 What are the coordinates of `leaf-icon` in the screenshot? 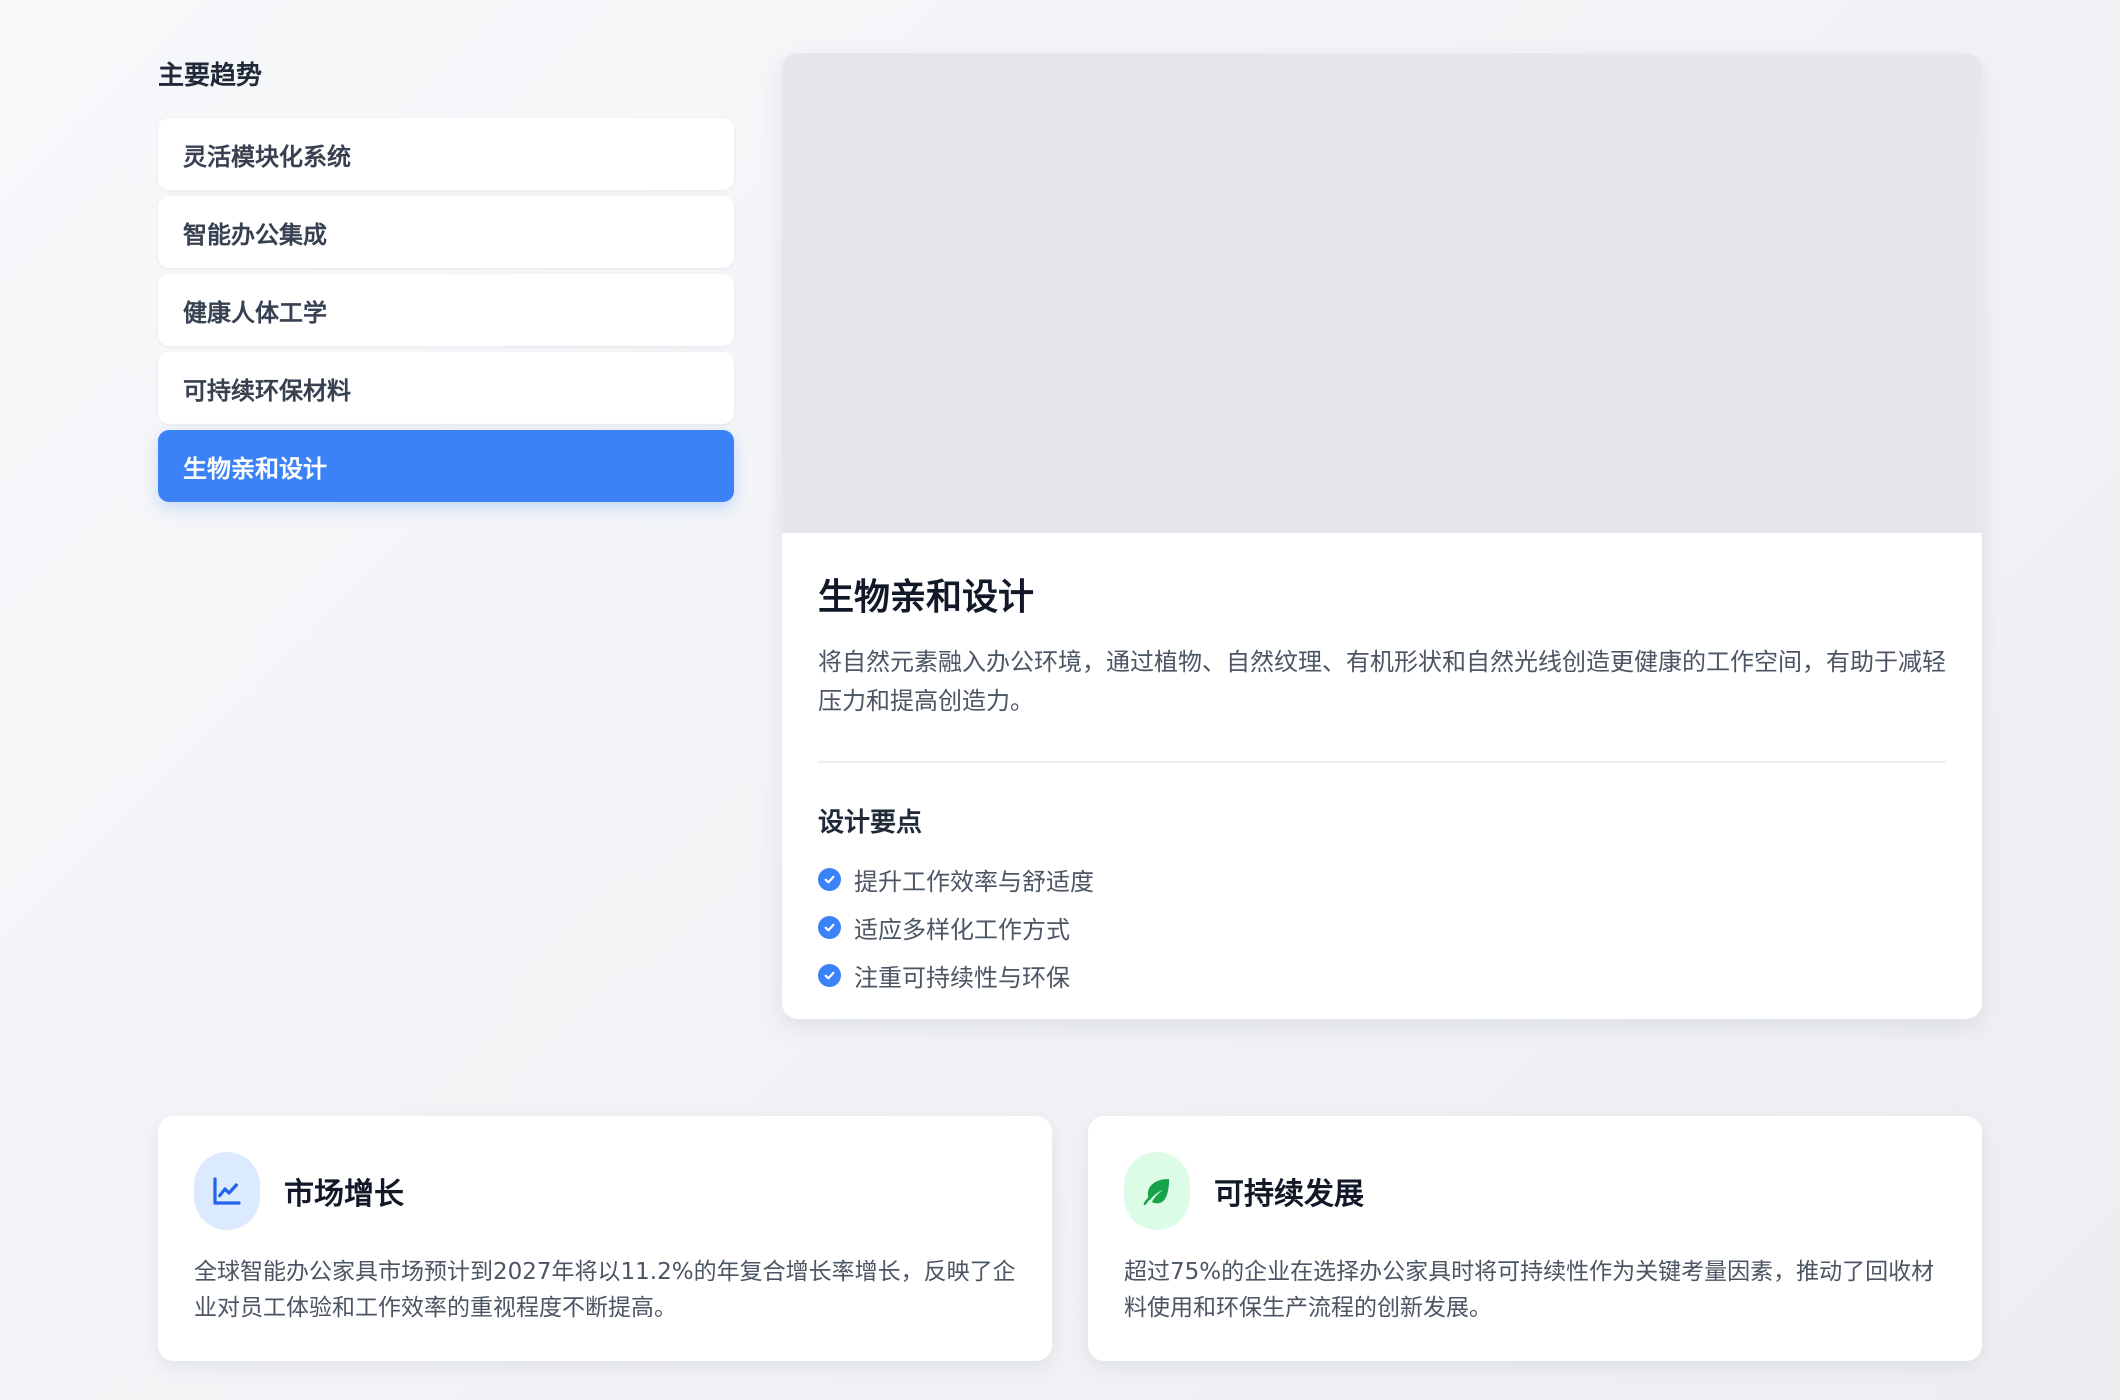 It's located at (1157, 1191).